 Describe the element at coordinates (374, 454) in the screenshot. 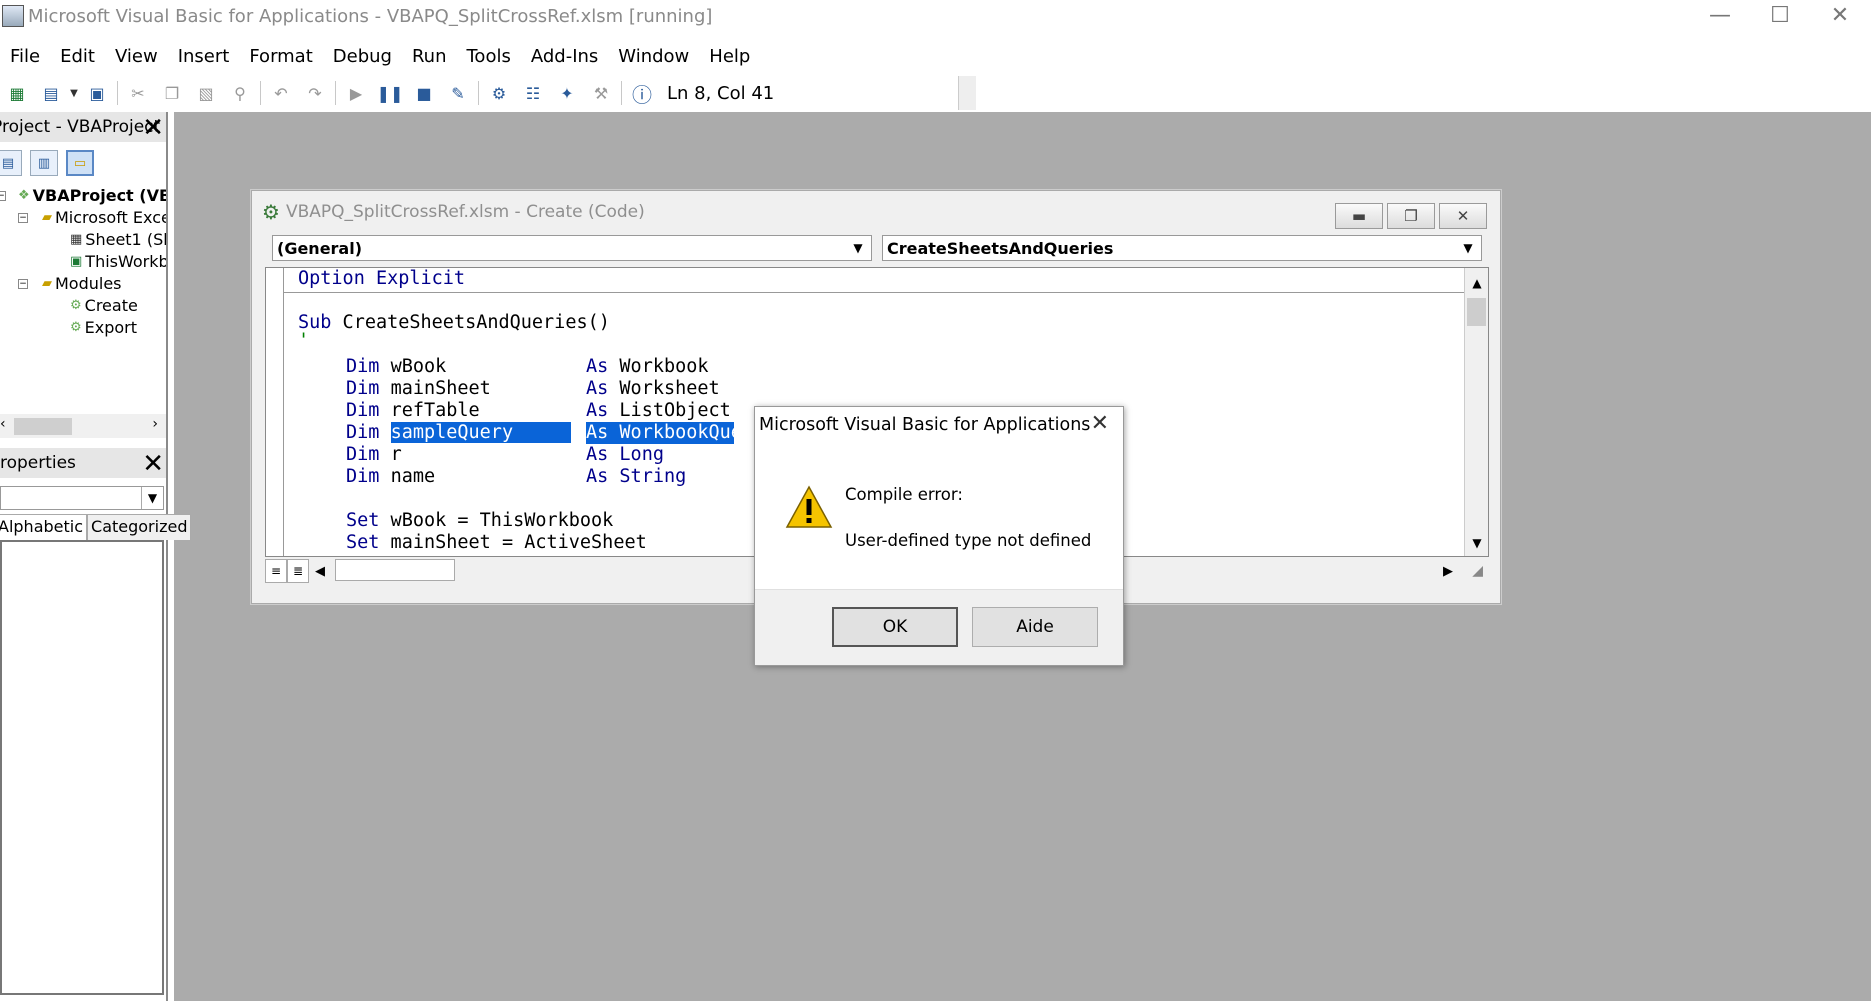

I see `code-line: Dim r` at that location.